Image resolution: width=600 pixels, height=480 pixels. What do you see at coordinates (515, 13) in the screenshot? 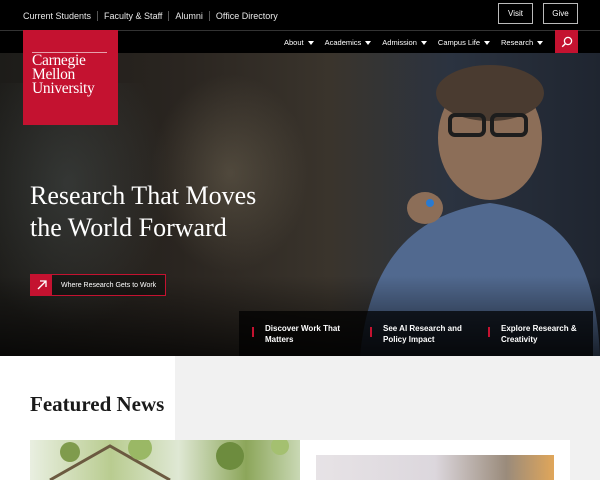
I see `visit-button: Visit` at bounding box center [515, 13].